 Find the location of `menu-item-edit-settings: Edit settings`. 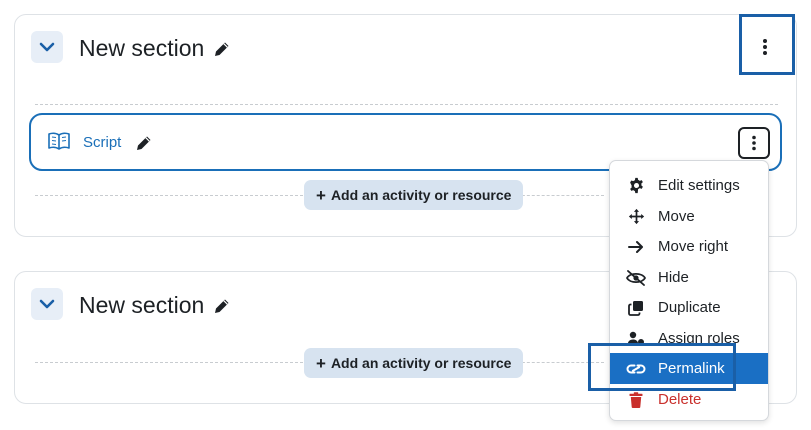

menu-item-edit-settings: Edit settings is located at coordinates (689, 185).